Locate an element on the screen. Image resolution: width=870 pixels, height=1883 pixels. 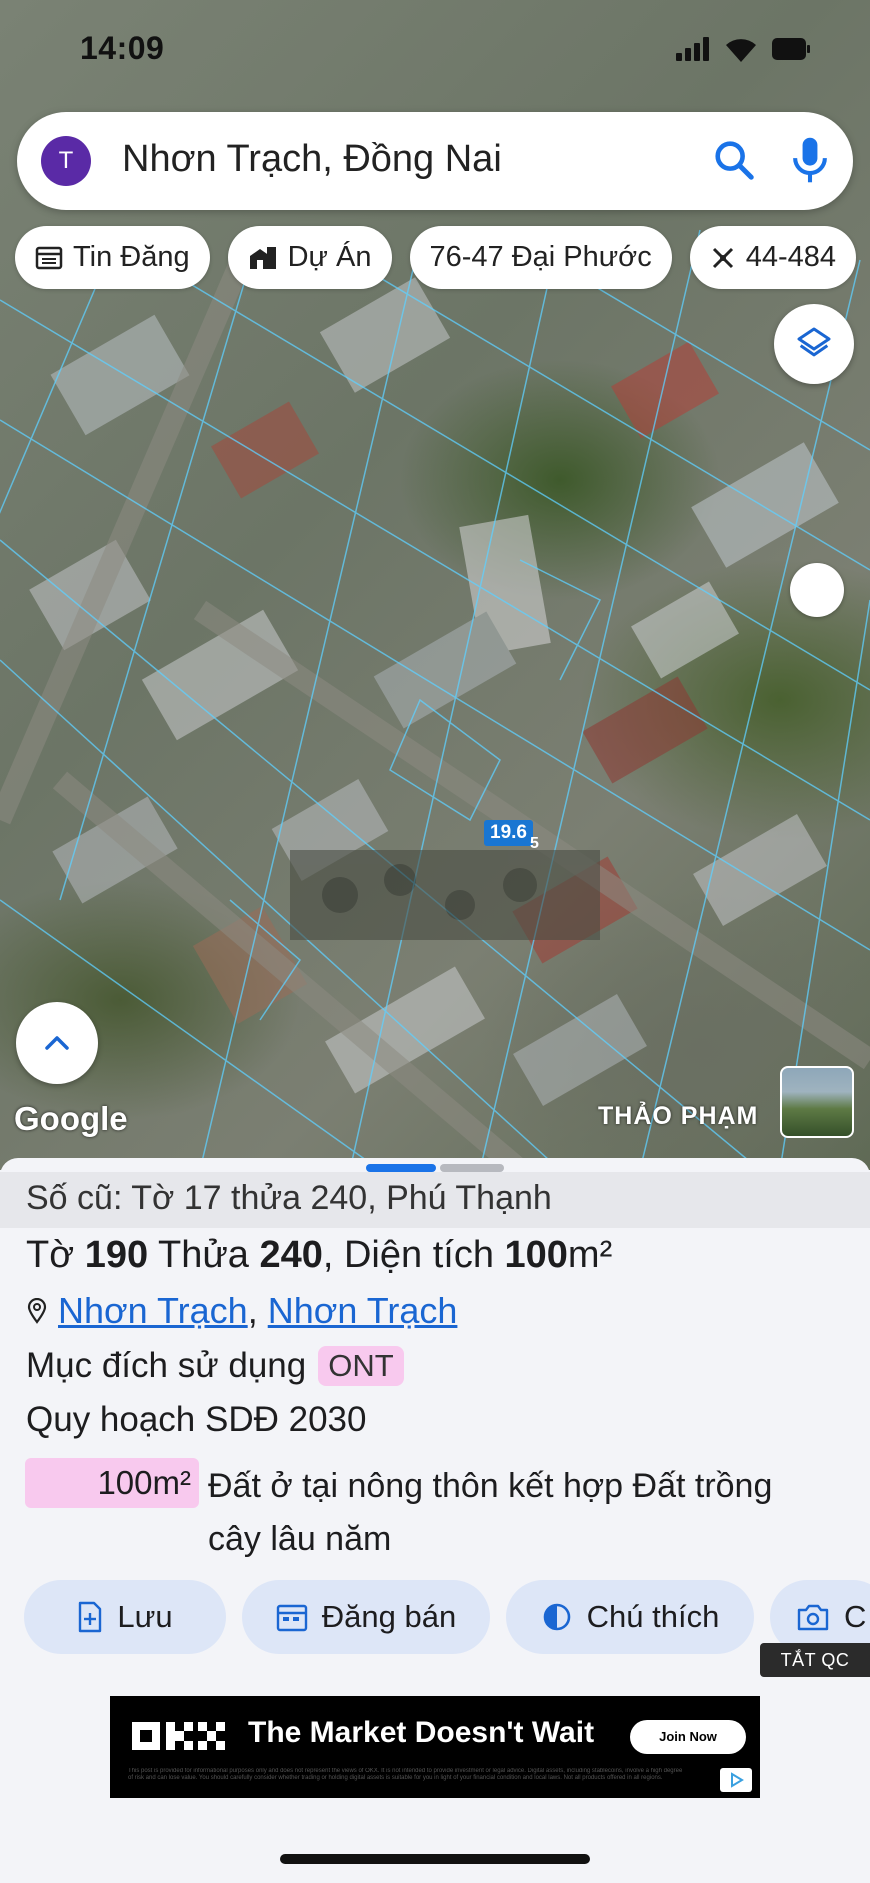
avatar: T is located at coordinates (66, 161).